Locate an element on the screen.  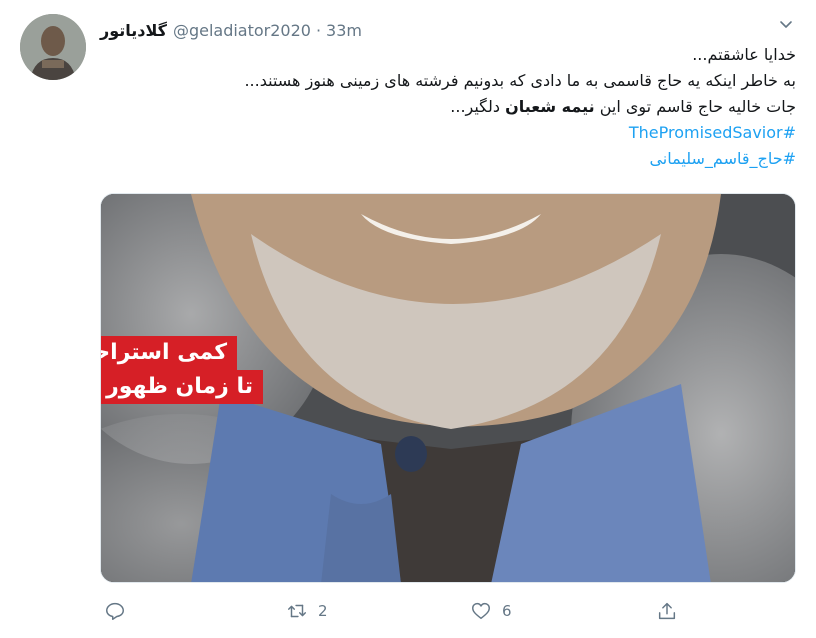
retweet-button: 2 is located at coordinates (307, 611).